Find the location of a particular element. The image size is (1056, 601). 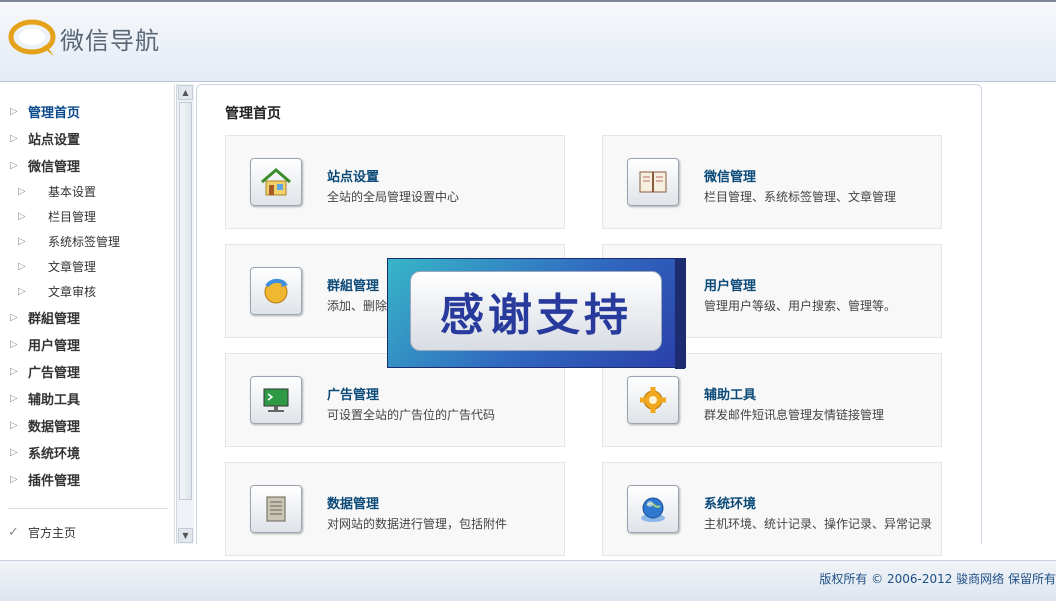

sidebar-item-label: 微信管理 is located at coordinates (54, 167).